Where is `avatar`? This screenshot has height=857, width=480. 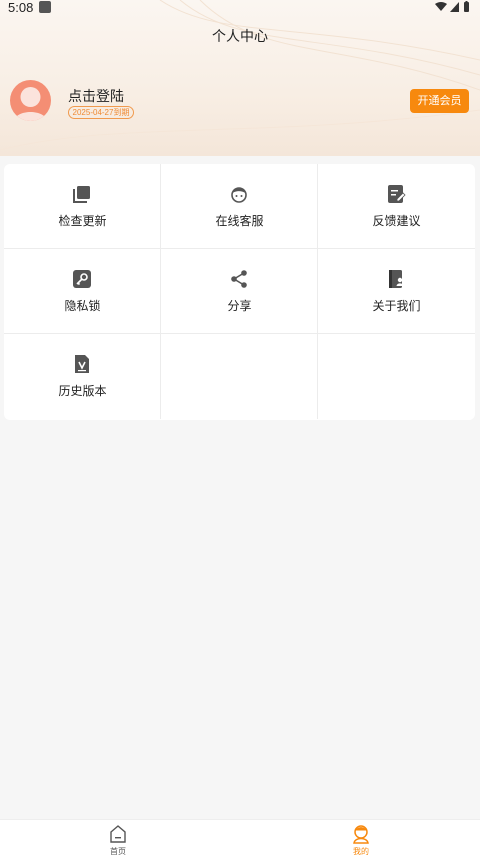
avatar is located at coordinates (30, 100).